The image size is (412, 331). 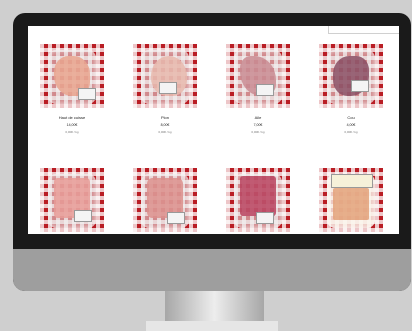 What do you see at coordinates (258, 117) in the screenshot?
I see `product-name: Aile` at bounding box center [258, 117].